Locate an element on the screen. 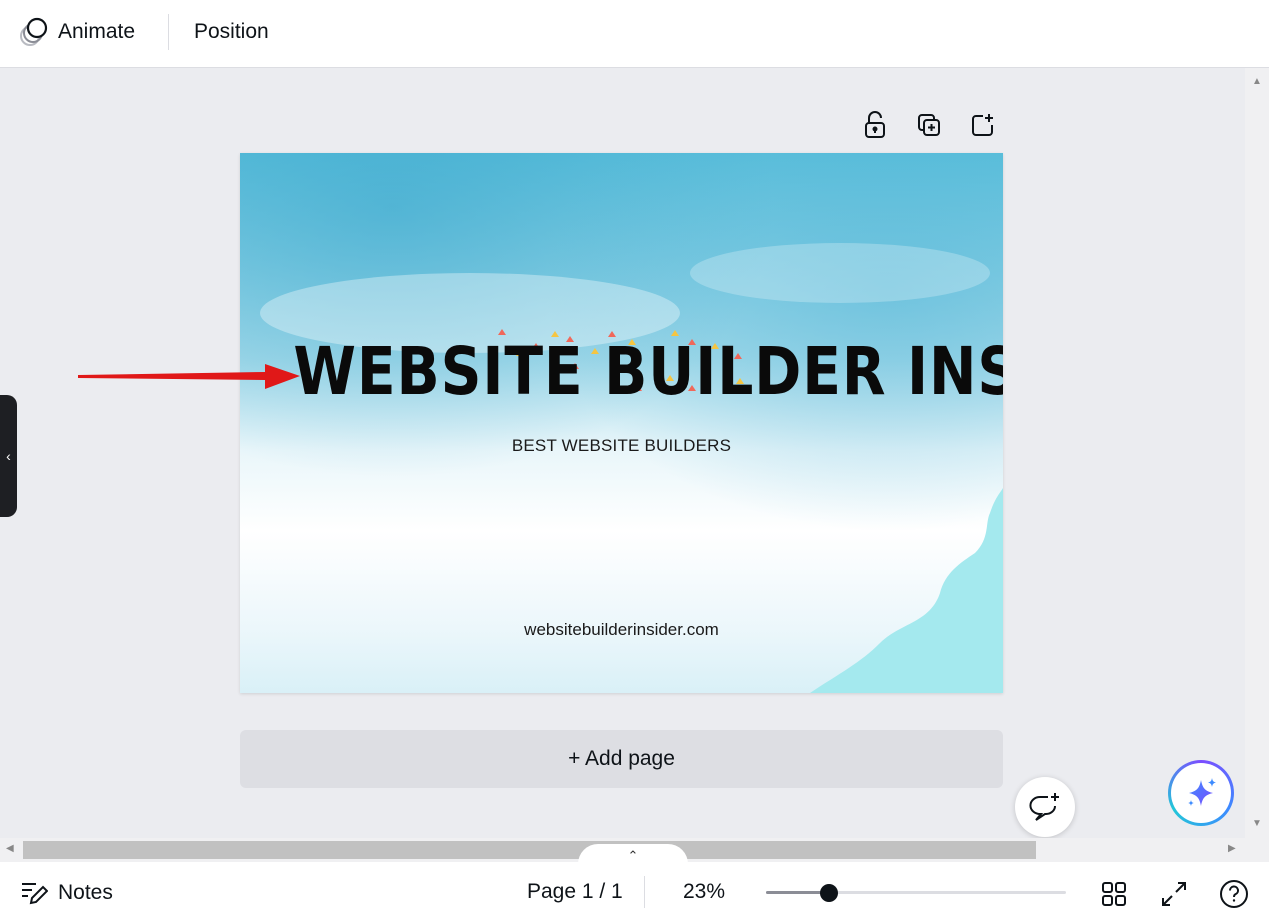 This screenshot has width=1269, height=923. scrollbar-corner is located at coordinates (1257, 850).